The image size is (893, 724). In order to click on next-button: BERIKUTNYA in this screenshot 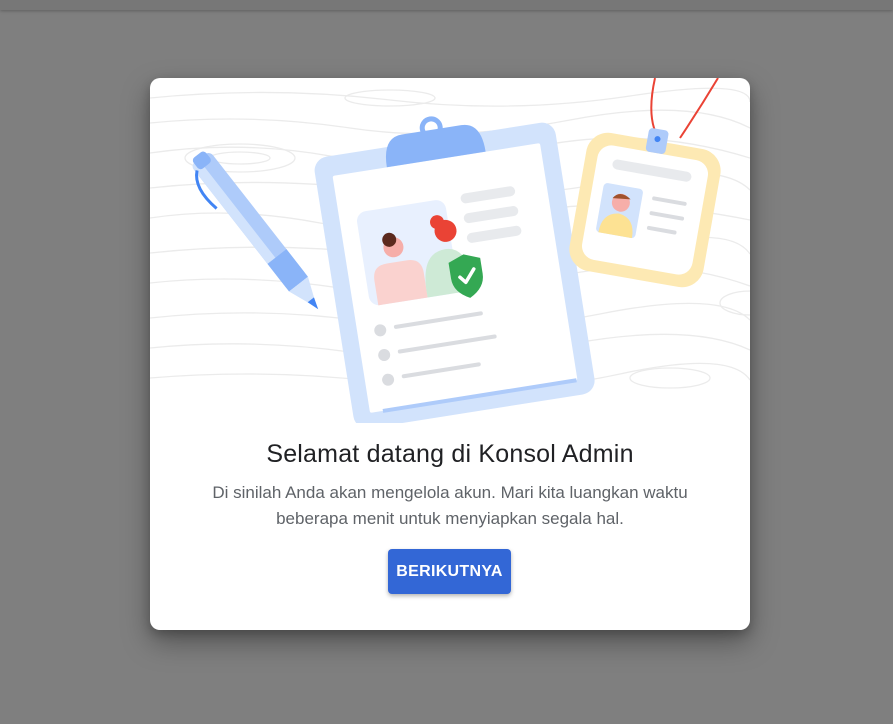, I will do `click(449, 571)`.